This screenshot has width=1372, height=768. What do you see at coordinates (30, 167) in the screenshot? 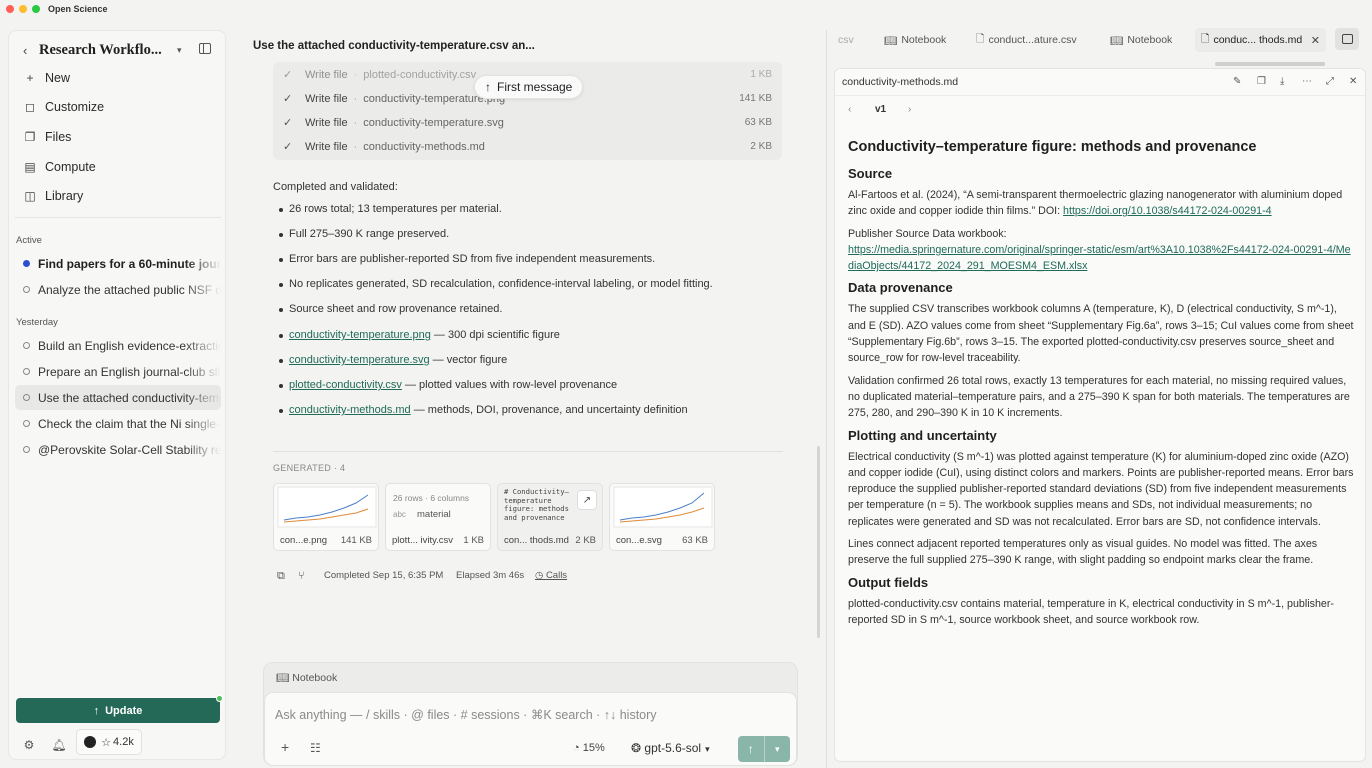
I see `compute-icon: ▤` at bounding box center [30, 167].